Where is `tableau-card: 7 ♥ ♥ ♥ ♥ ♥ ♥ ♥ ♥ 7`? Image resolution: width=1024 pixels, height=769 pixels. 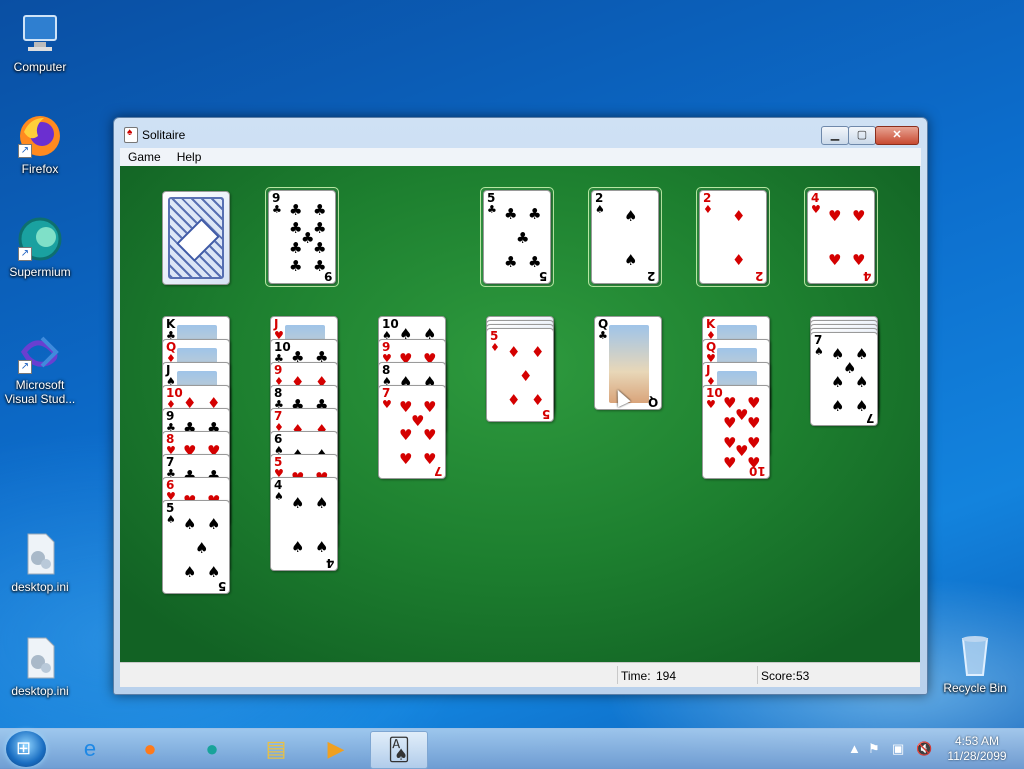
tableau-card: 7 ♥ ♥ ♥ ♥ ♥ ♥ ♥ ♥ 7 is located at coordinates (412, 432).